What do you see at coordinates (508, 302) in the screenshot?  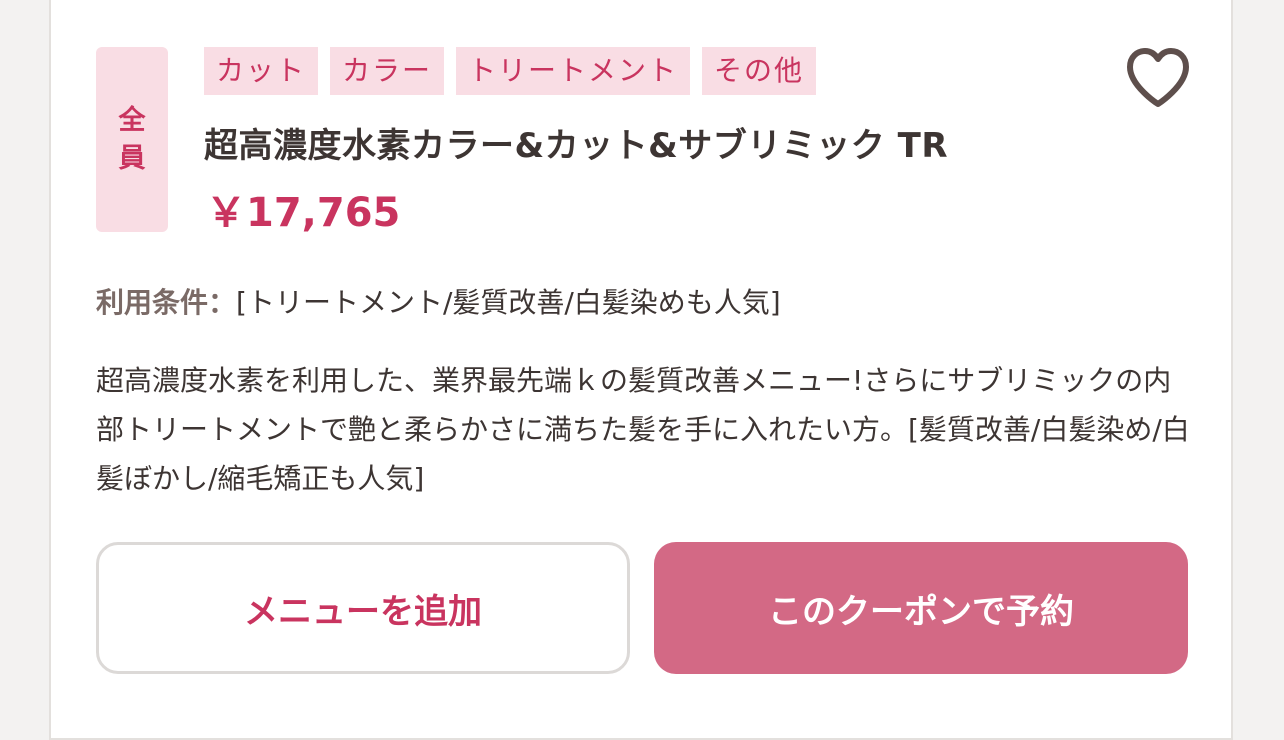 I see `conditions-value: [トリートメント/髪質改善/白髪染めも人気]` at bounding box center [508, 302].